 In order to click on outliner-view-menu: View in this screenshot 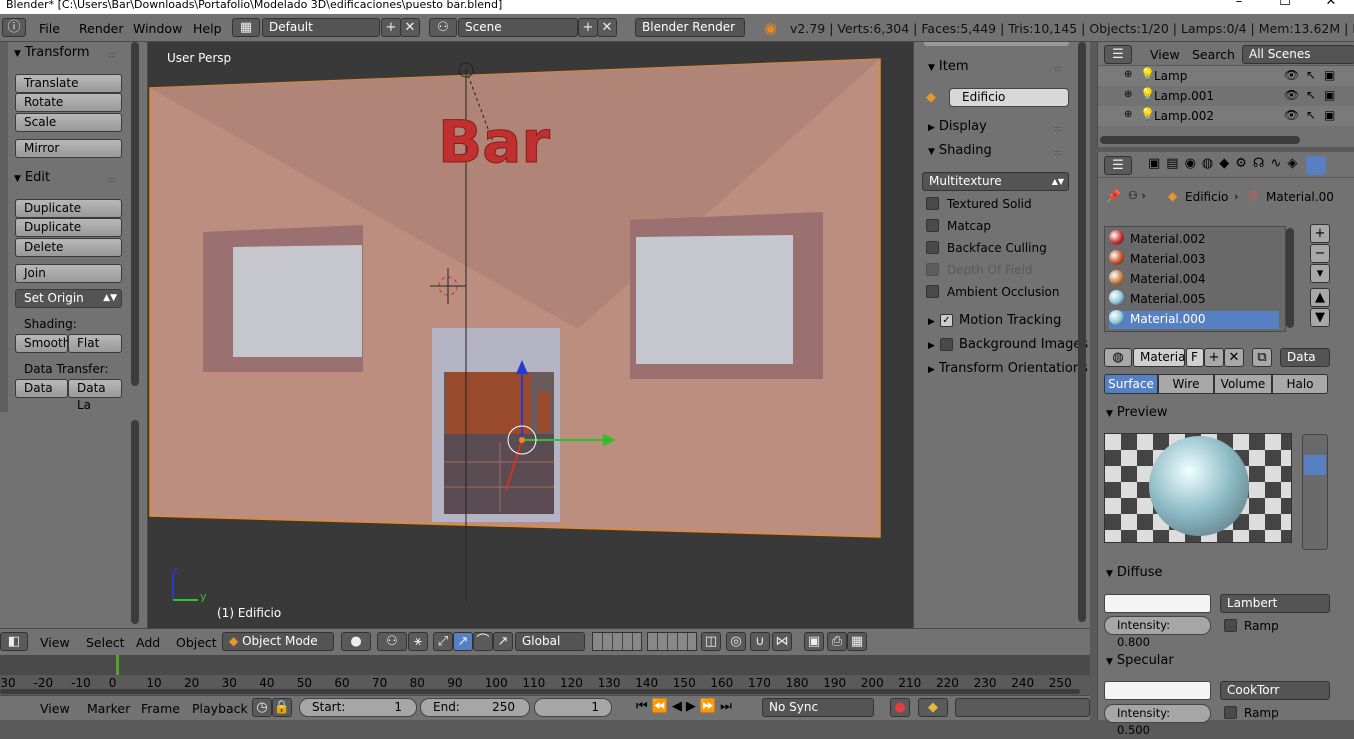, I will do `click(1165, 54)`.